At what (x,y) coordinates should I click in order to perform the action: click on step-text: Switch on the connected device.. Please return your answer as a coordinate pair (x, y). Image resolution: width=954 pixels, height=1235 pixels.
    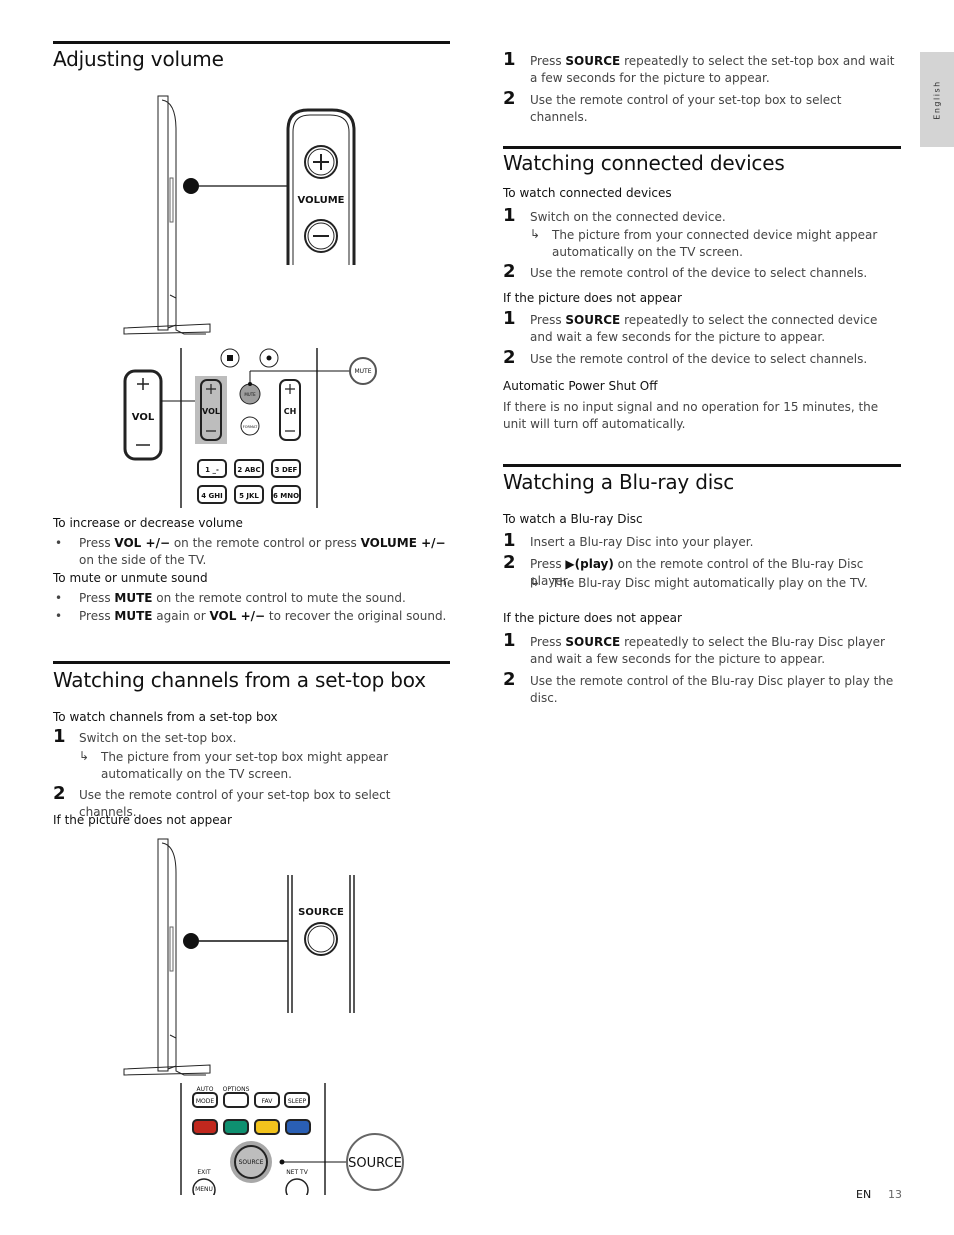
    Looking at the image, I should click on (628, 217).